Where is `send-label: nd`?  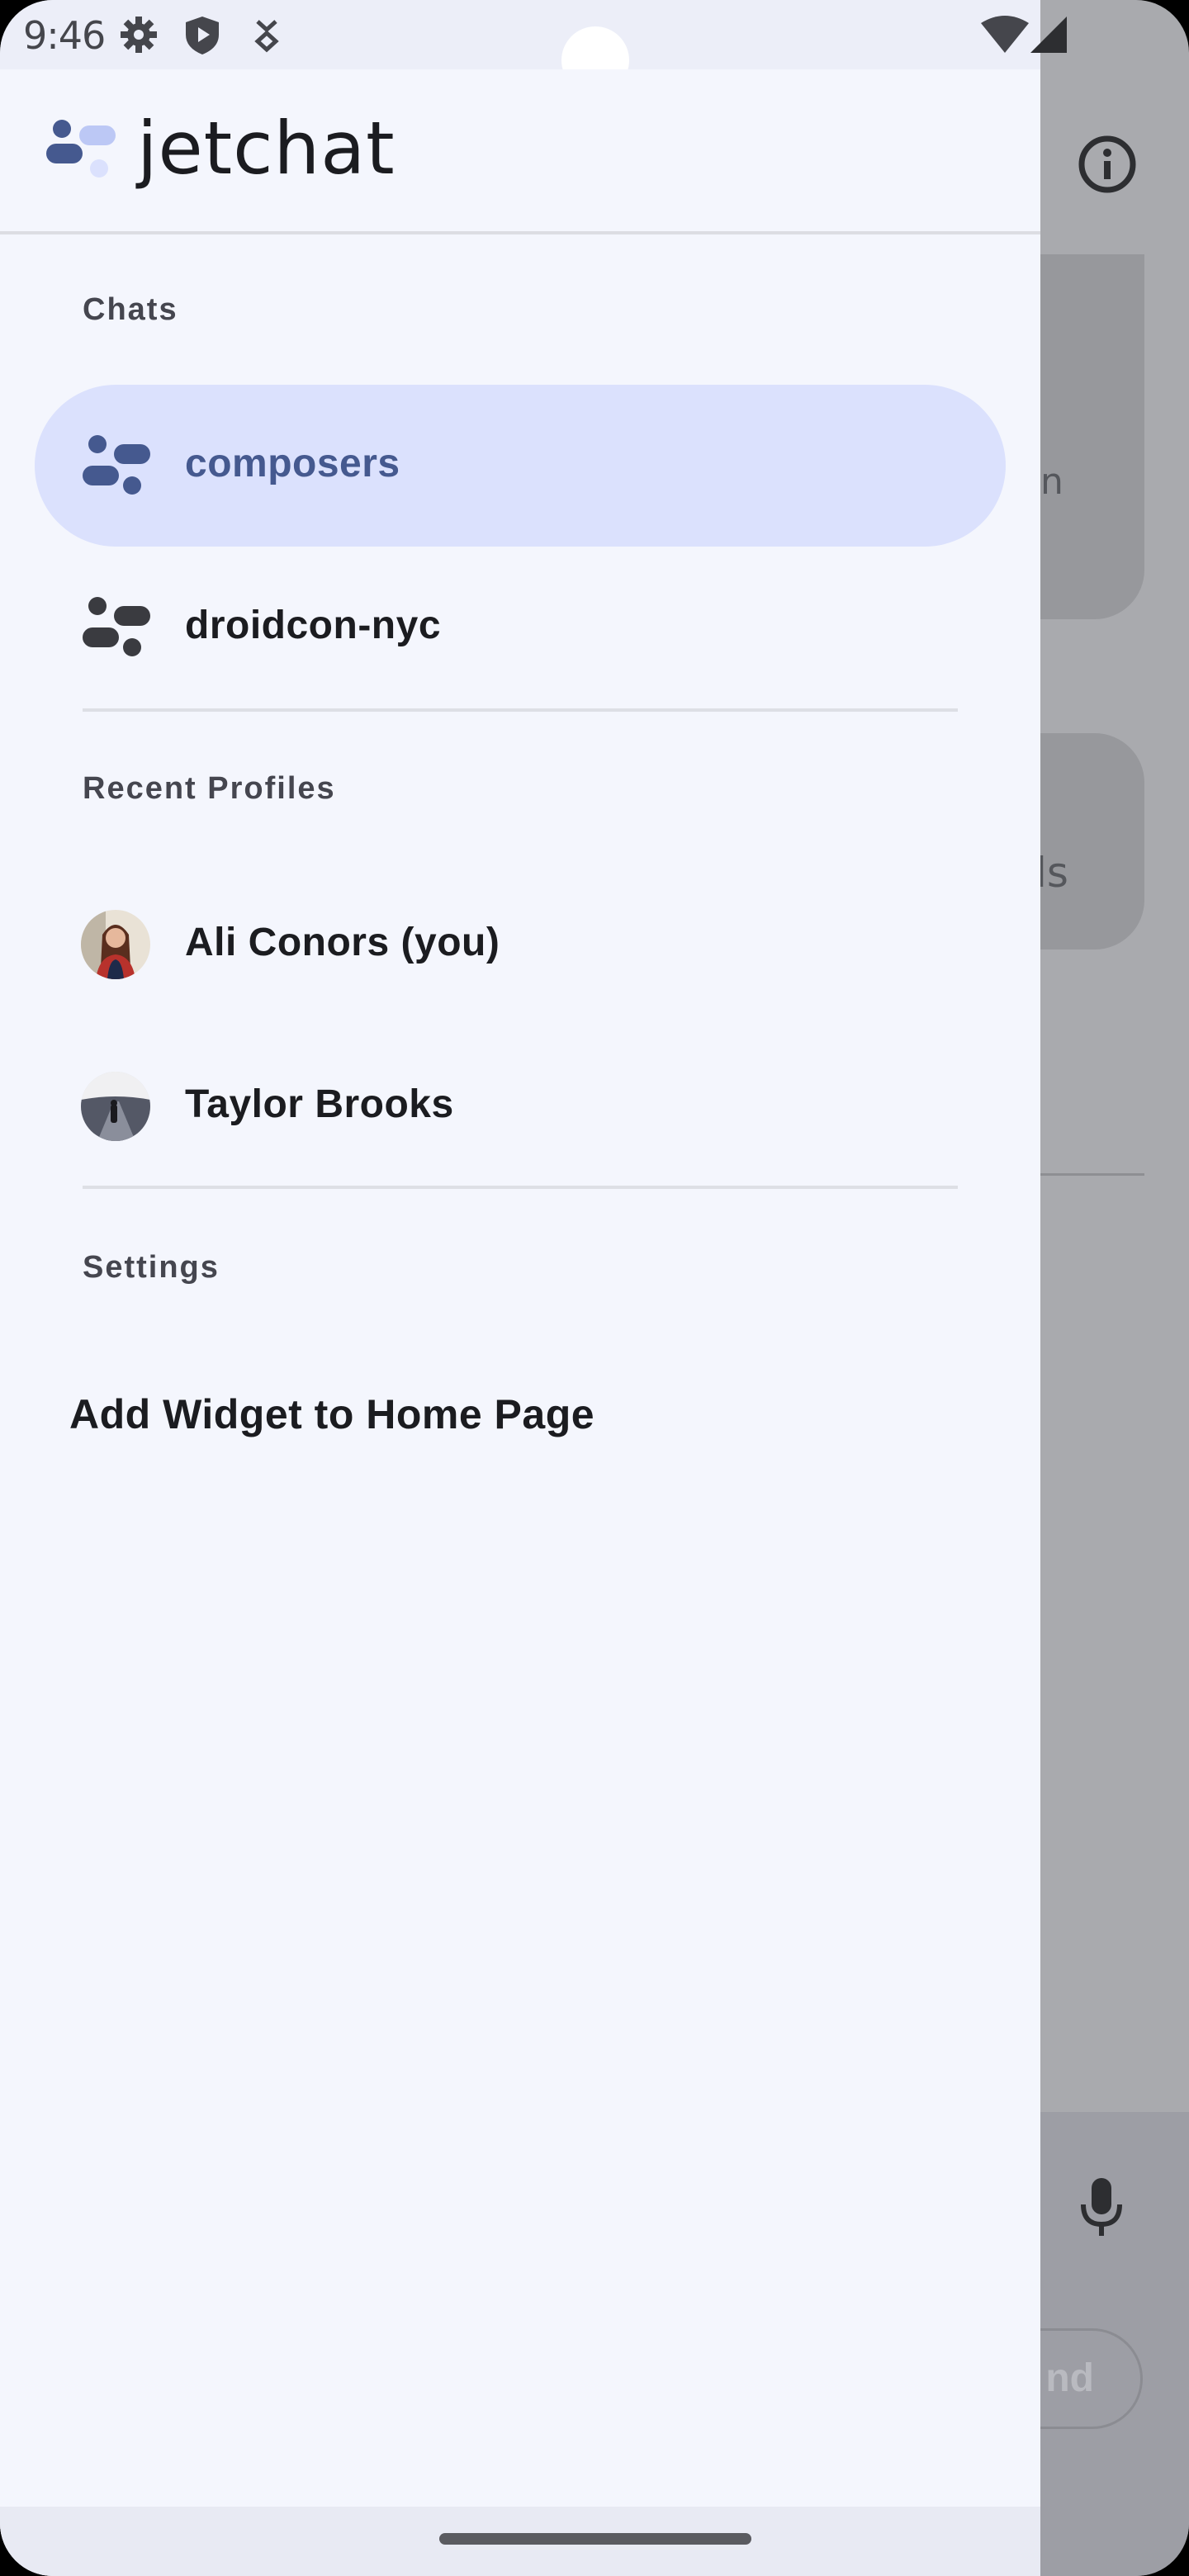
send-label: nd is located at coordinates (1069, 2378).